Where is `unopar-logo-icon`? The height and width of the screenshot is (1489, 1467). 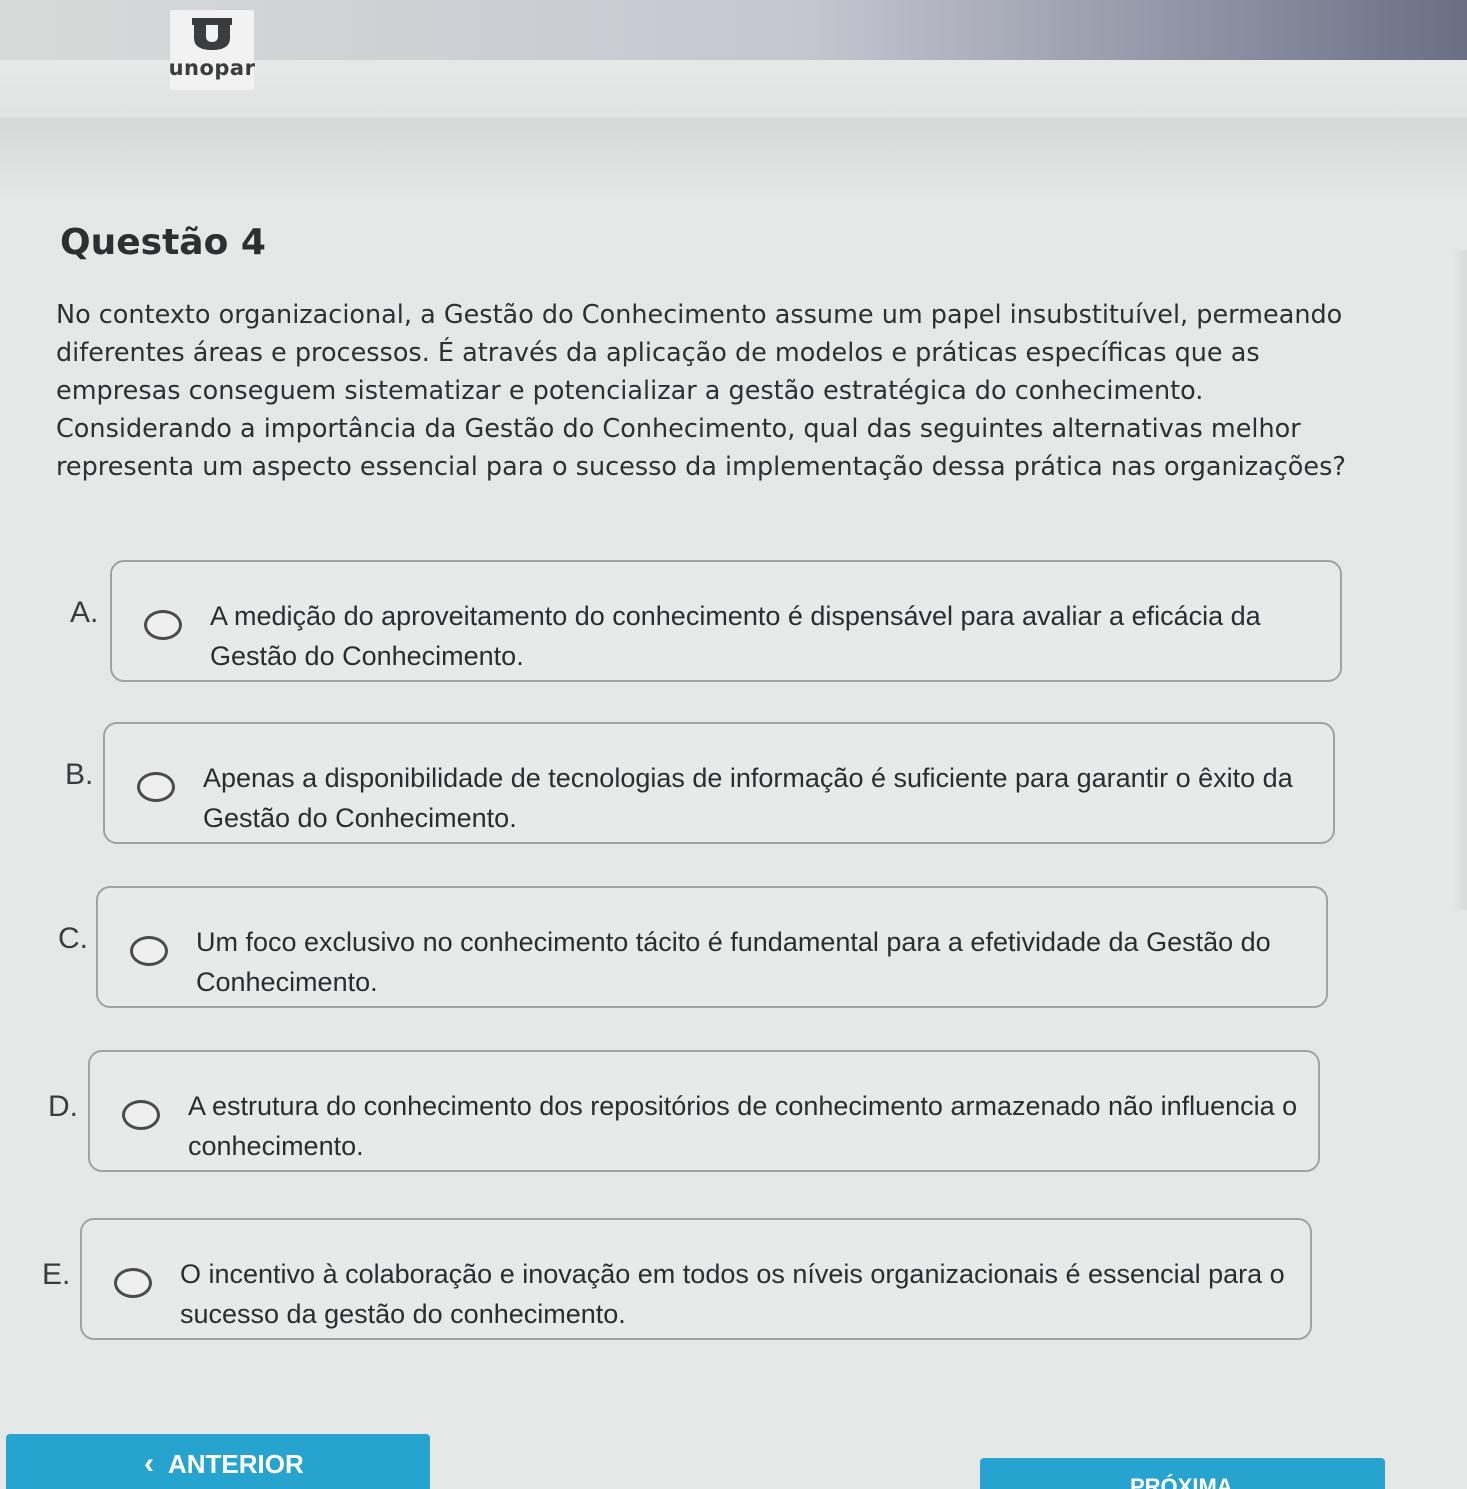
unopar-logo-icon is located at coordinates (212, 34).